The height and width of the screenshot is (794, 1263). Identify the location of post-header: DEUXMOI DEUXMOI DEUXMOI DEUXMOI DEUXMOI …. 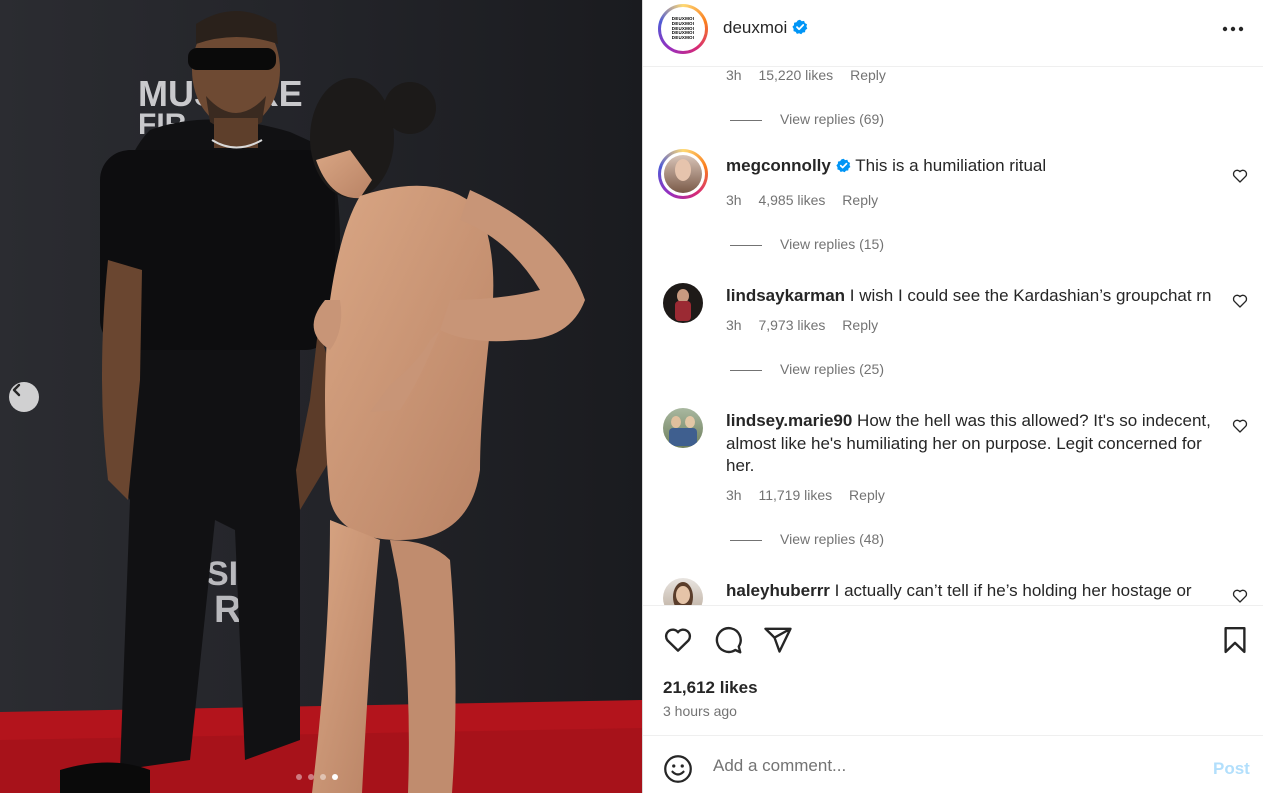
(953, 33).